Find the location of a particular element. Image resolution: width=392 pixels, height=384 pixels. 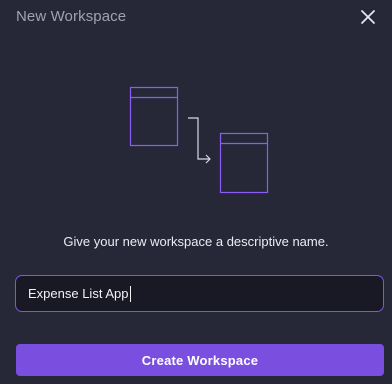

dialog-title: New Workspace is located at coordinates (71, 16).